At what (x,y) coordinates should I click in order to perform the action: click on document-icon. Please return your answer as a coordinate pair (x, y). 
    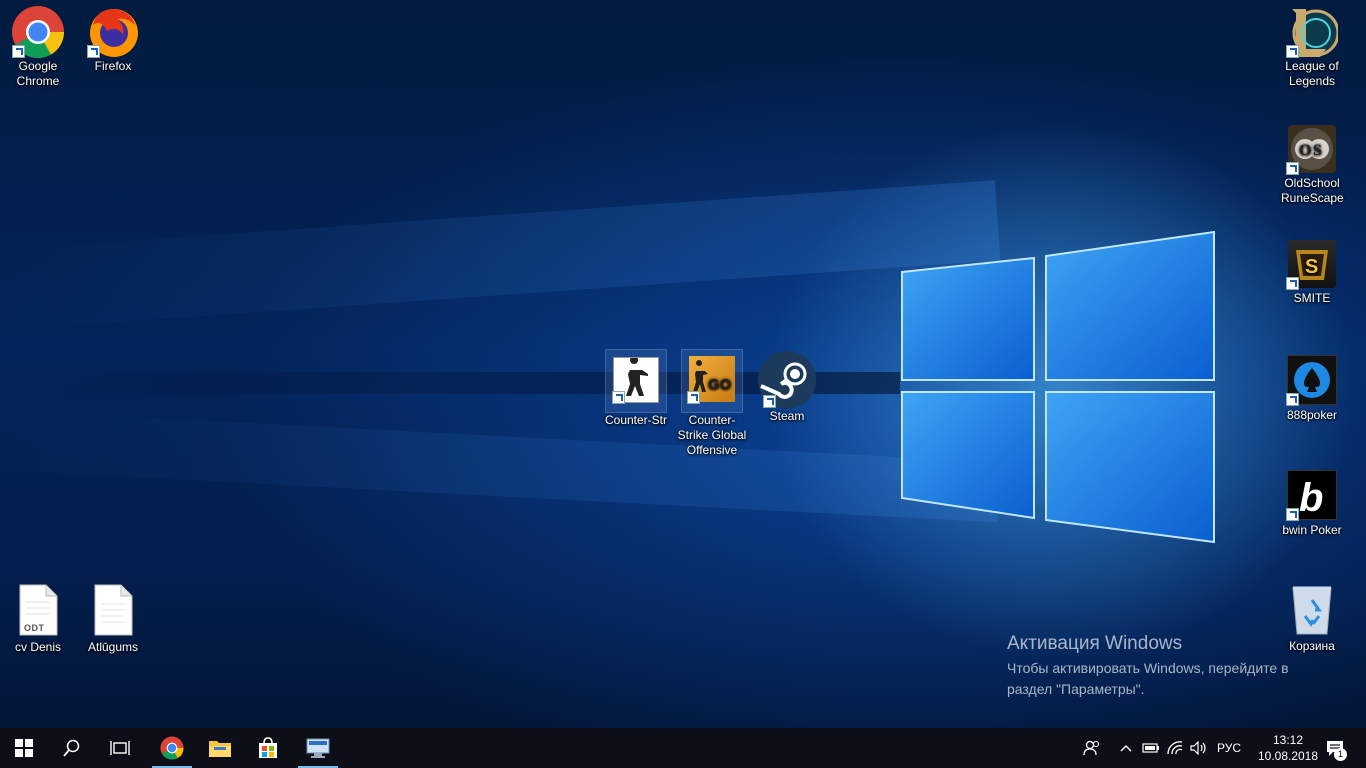
    Looking at the image, I should click on (113, 610).